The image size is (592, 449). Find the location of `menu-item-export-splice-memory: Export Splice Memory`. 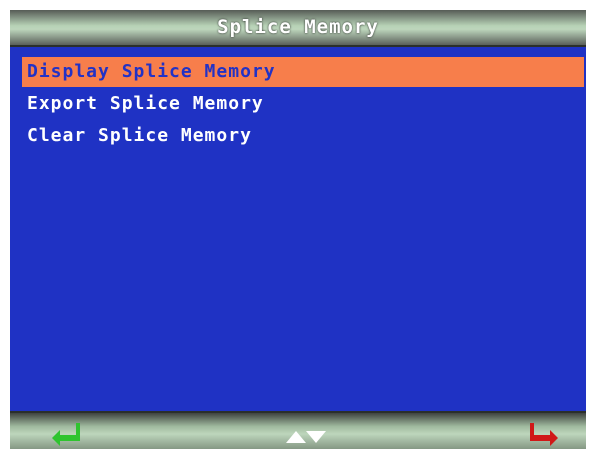

menu-item-export-splice-memory: Export Splice Memory is located at coordinates (303, 104).